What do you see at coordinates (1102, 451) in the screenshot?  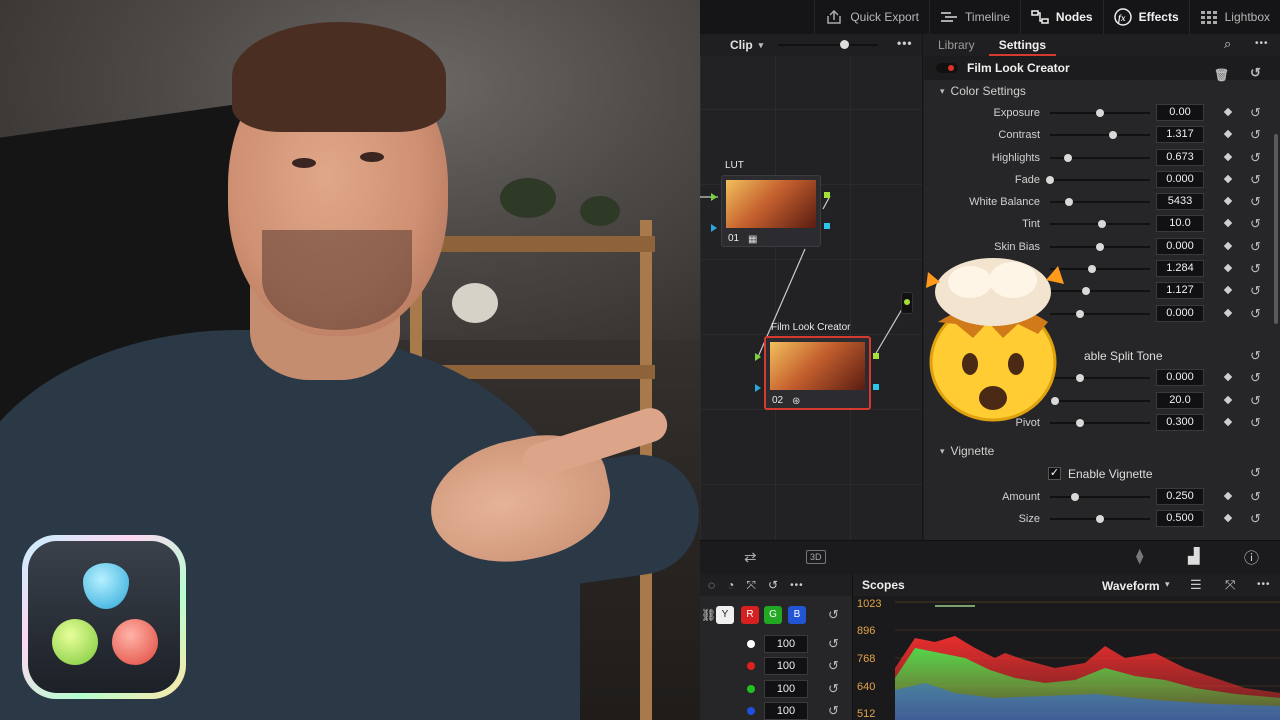 I see `vignette-section: ▾ Vignette` at bounding box center [1102, 451].